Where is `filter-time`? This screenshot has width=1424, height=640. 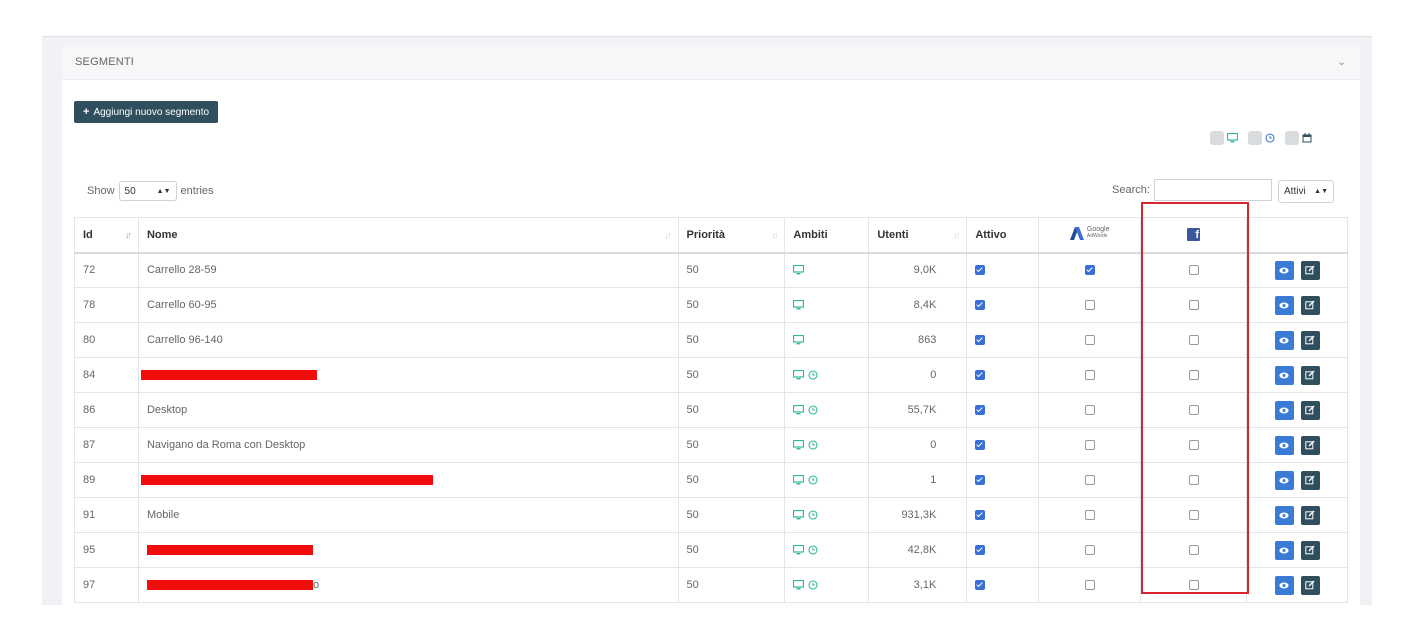
filter-time is located at coordinates (1261, 138).